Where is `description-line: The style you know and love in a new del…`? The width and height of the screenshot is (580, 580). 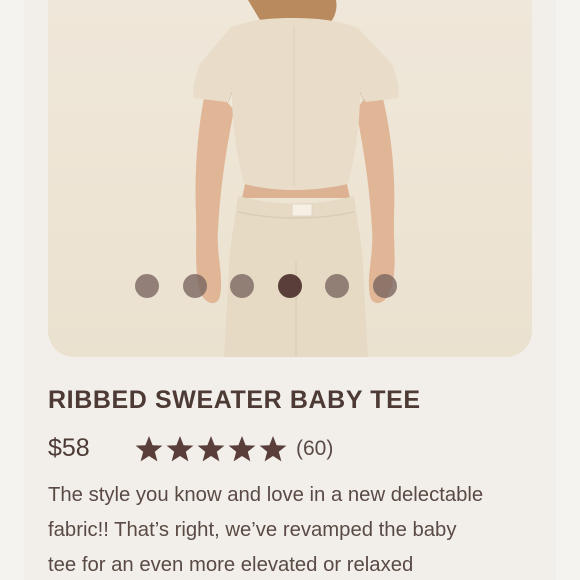
description-line: The style you know and love in a new del… is located at coordinates (266, 495).